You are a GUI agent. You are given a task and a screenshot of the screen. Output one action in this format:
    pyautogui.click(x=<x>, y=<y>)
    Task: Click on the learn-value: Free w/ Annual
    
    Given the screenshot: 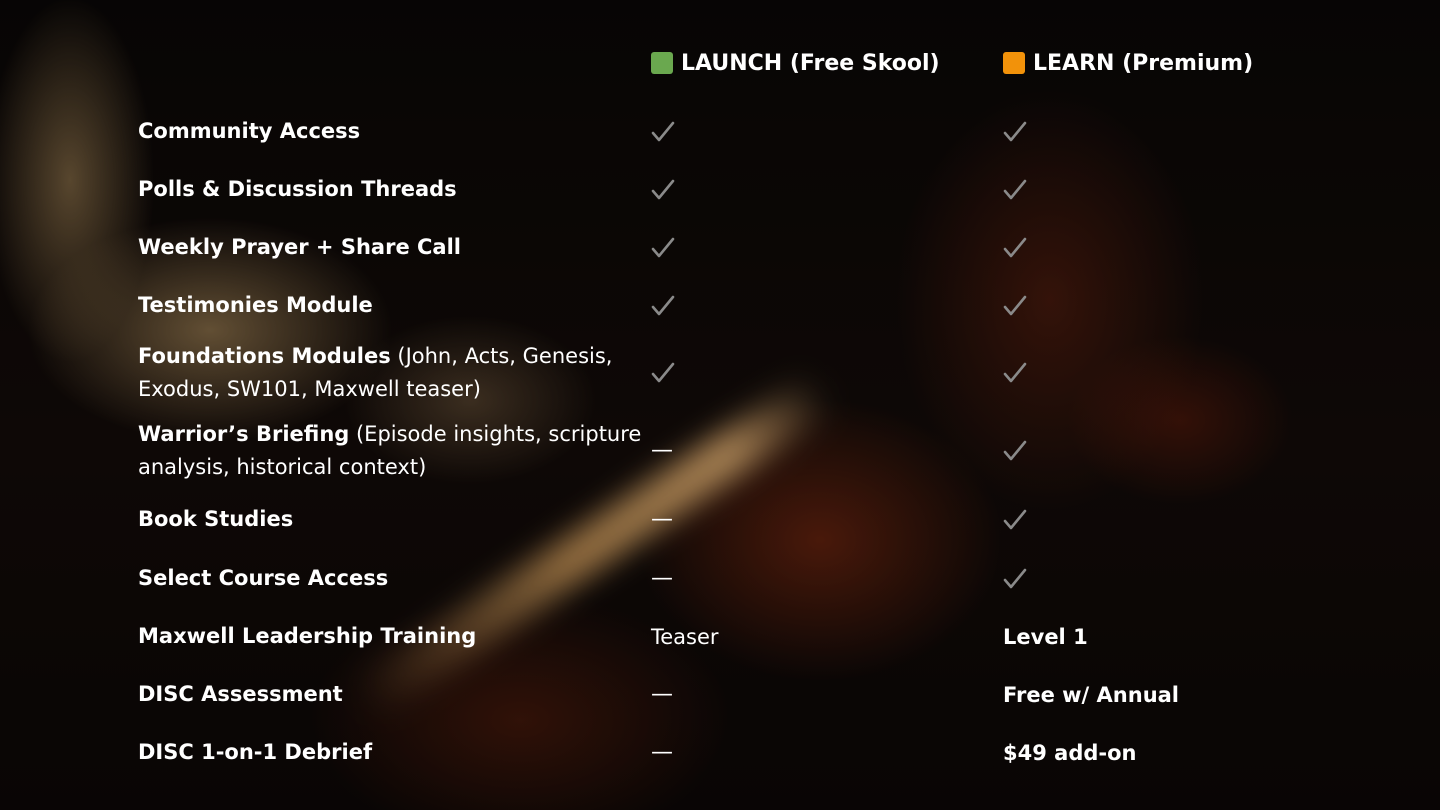 What is the action you would take?
    pyautogui.click(x=1091, y=695)
    